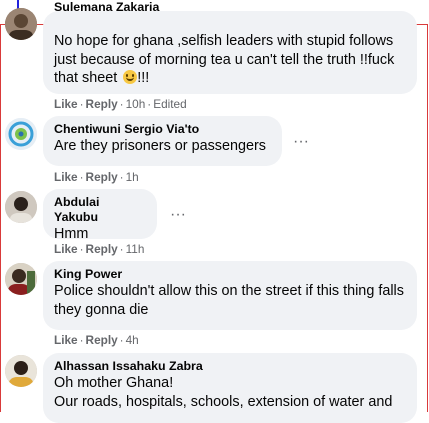 The height and width of the screenshot is (423, 429). Describe the element at coordinates (229, 274) in the screenshot. I see `comment-author: King Power` at that location.